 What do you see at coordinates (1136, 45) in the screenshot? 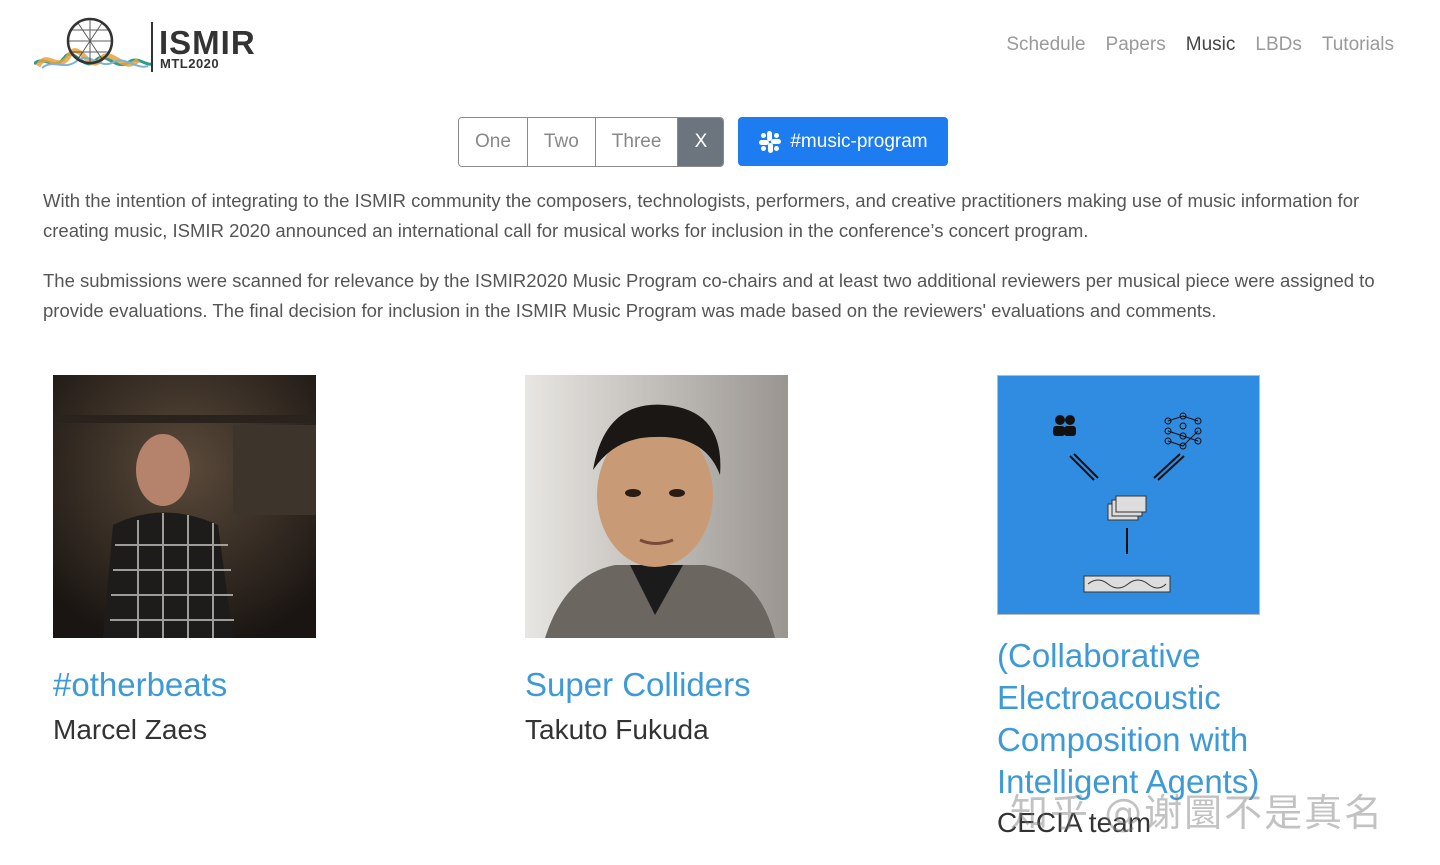
I see `nav-papers: Papers` at bounding box center [1136, 45].